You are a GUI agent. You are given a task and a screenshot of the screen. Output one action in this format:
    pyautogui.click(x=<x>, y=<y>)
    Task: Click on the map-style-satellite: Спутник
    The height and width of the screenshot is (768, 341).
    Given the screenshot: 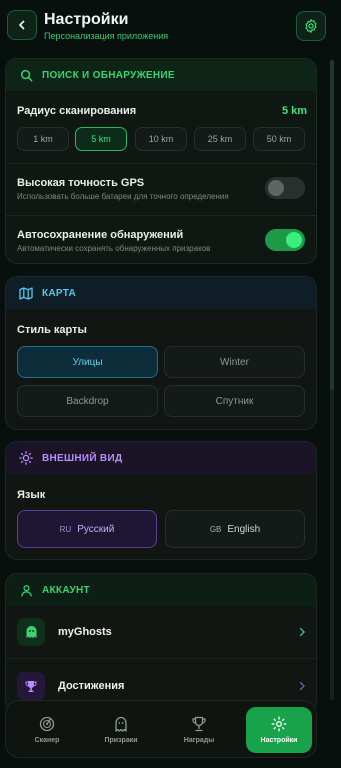 What is the action you would take?
    pyautogui.click(x=234, y=401)
    